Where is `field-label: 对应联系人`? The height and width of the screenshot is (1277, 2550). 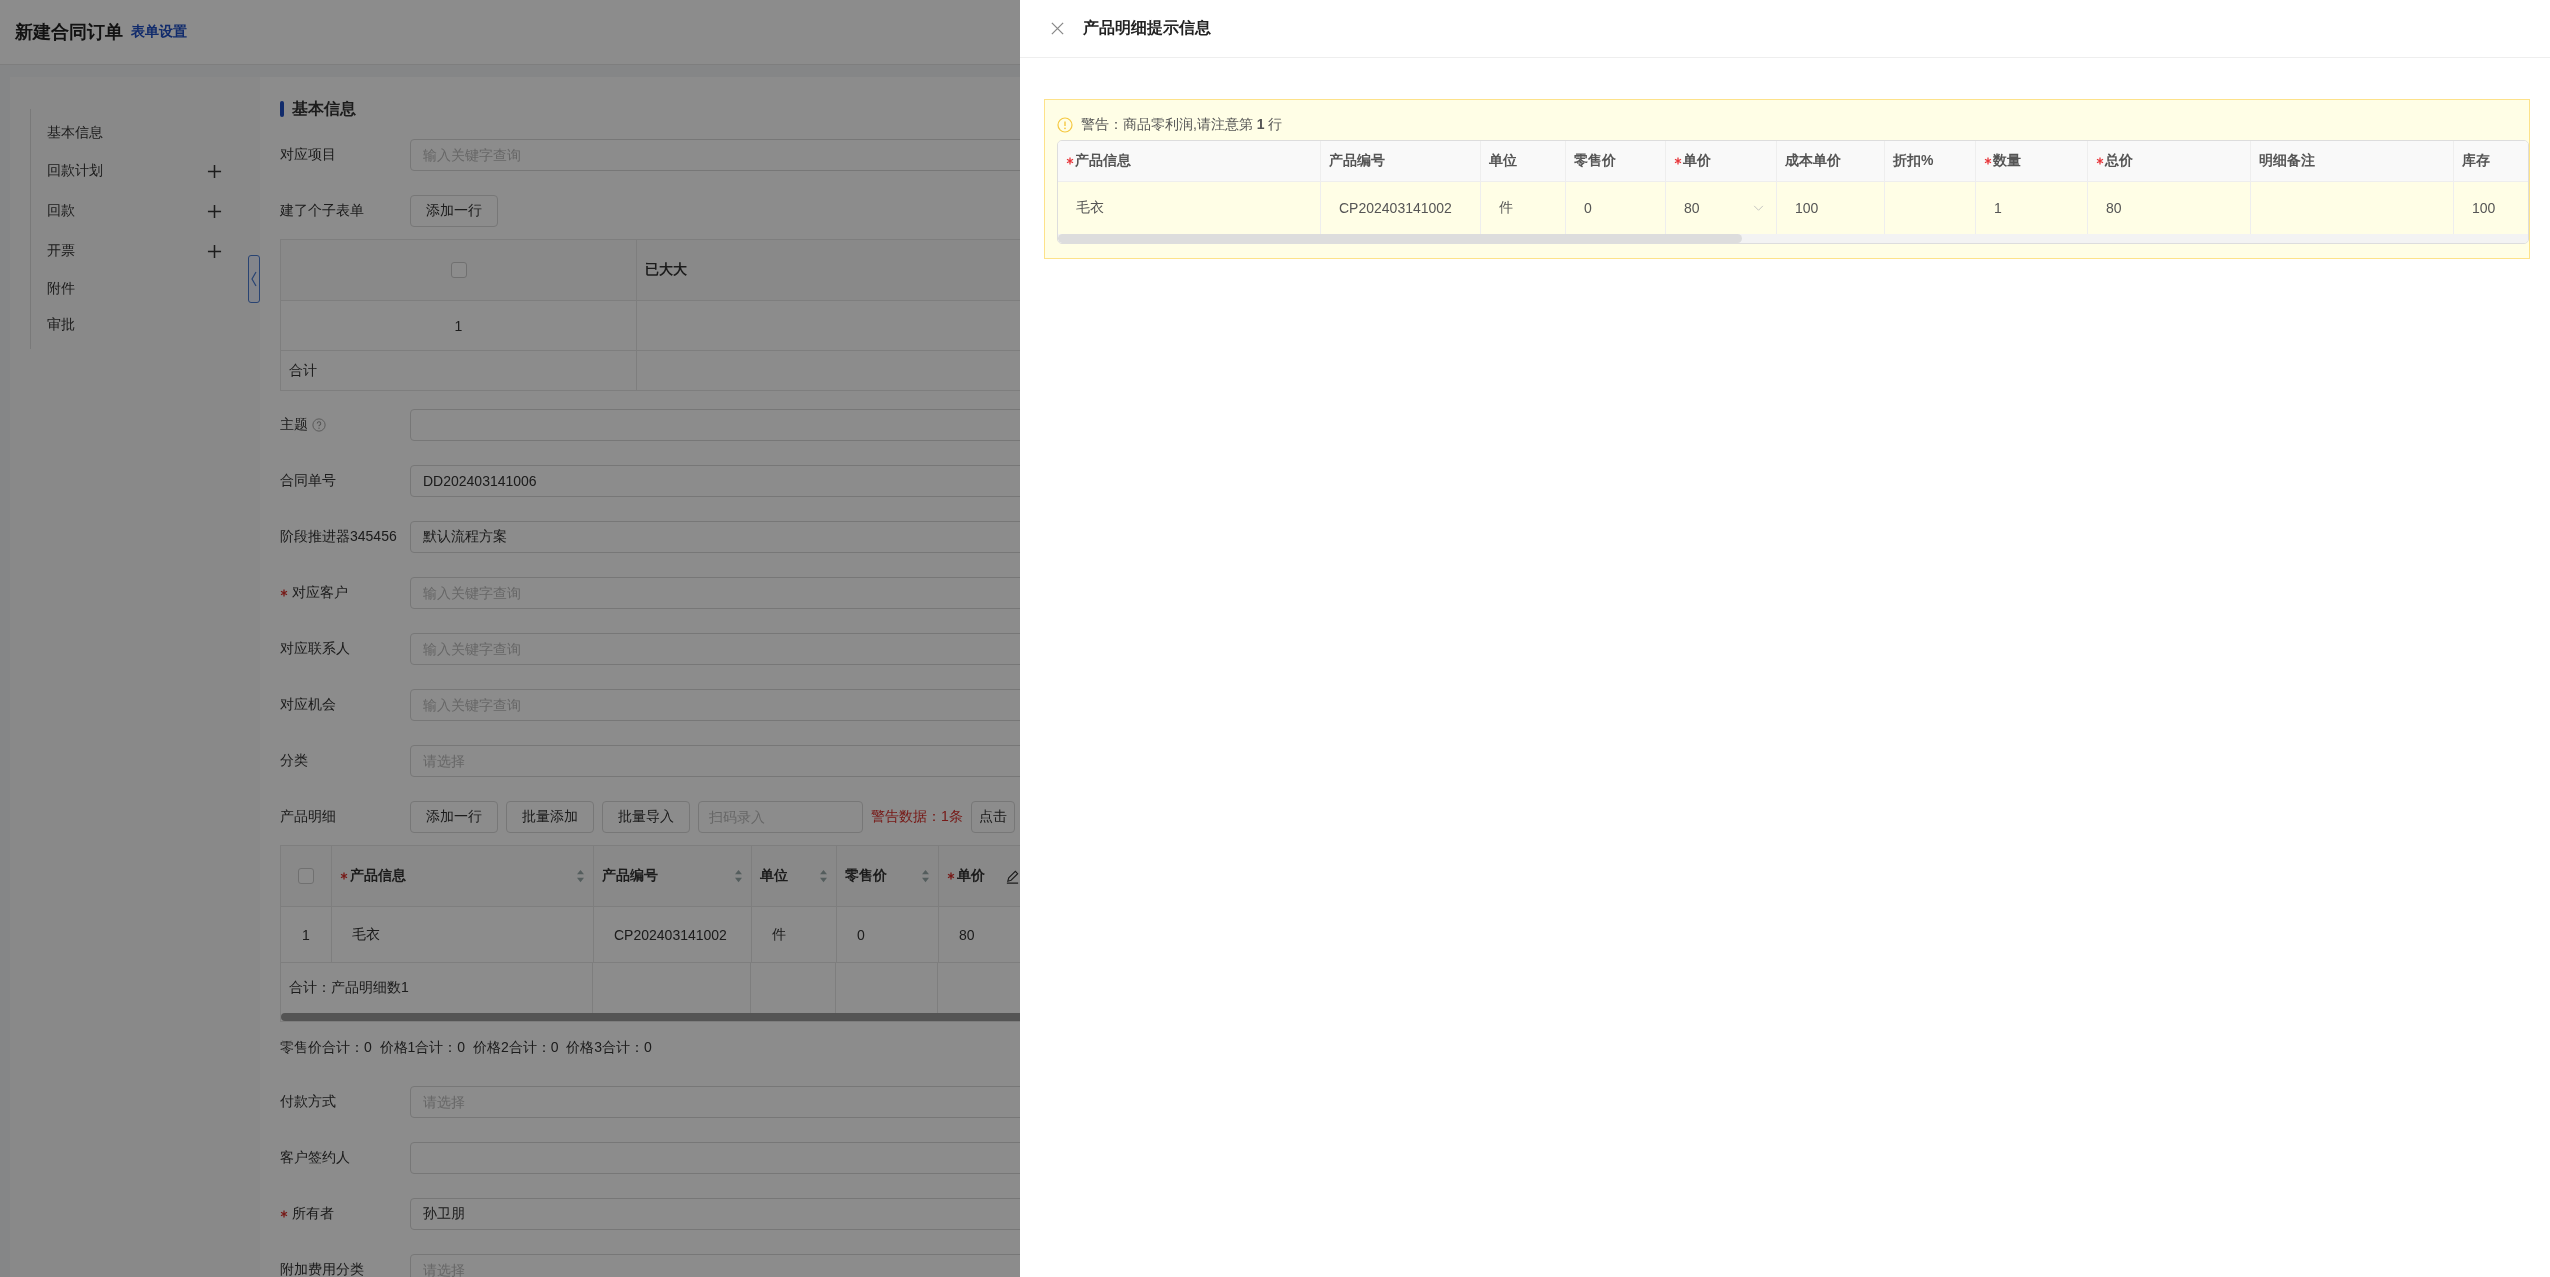
field-label: 对应联系人 is located at coordinates (315, 649).